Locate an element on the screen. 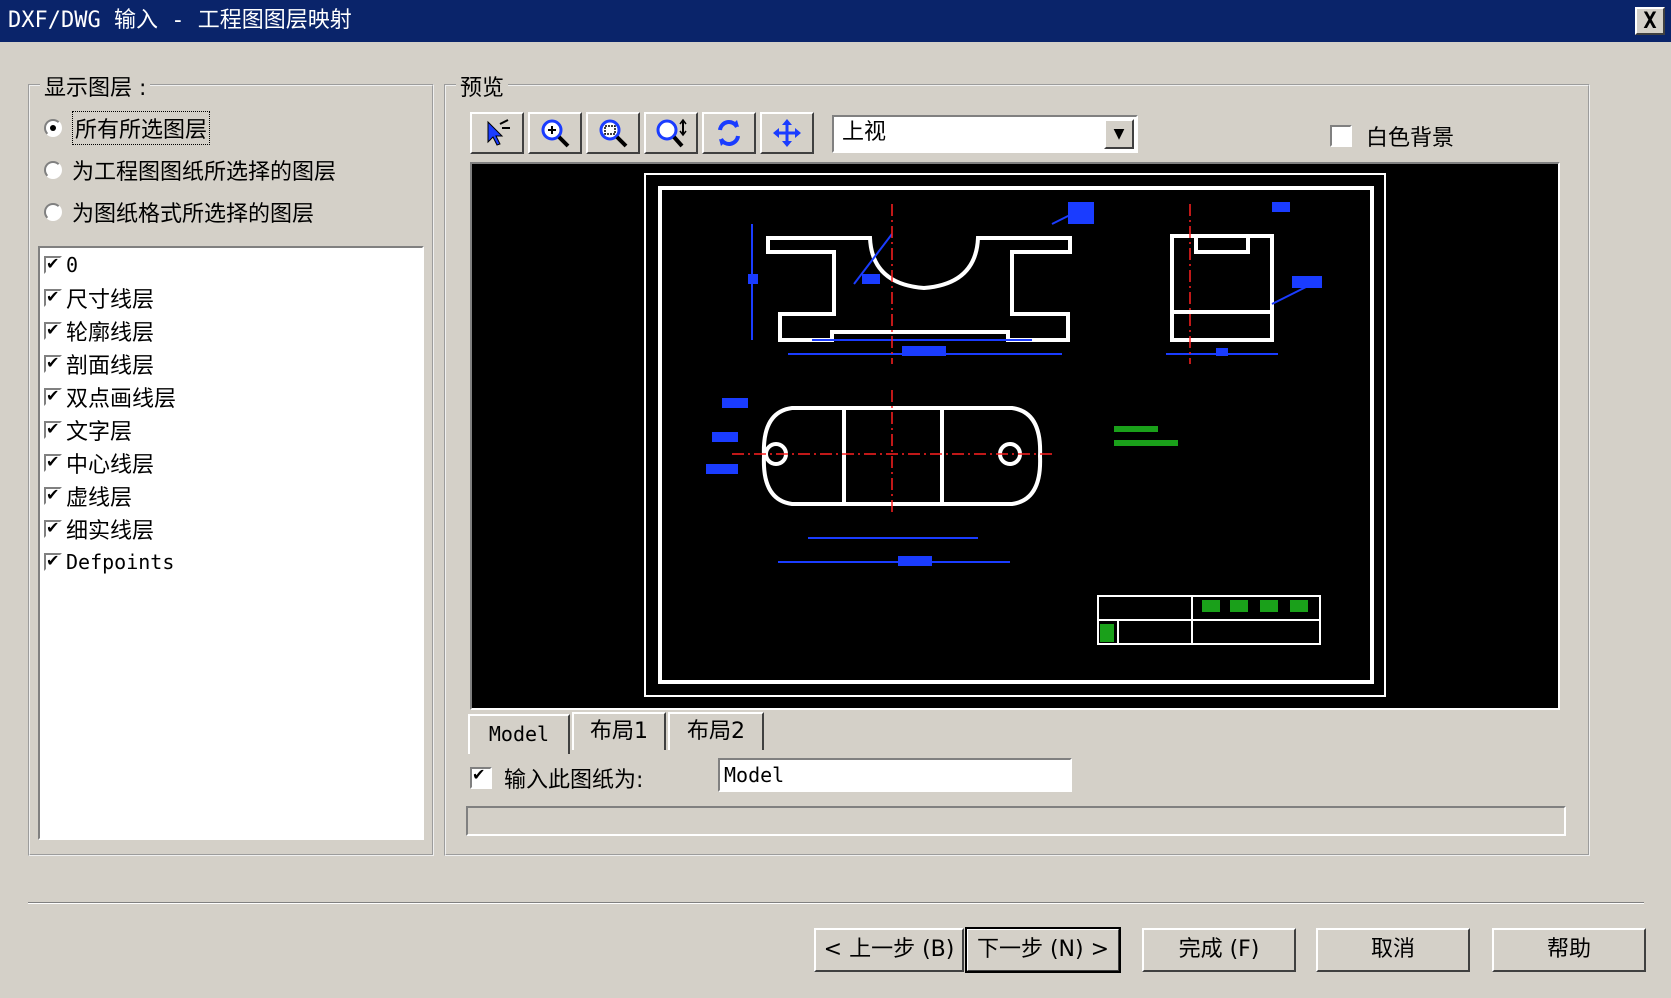 This screenshot has width=1671, height=998. next-button-label: 下一步 (N) > is located at coordinates (1043, 949).